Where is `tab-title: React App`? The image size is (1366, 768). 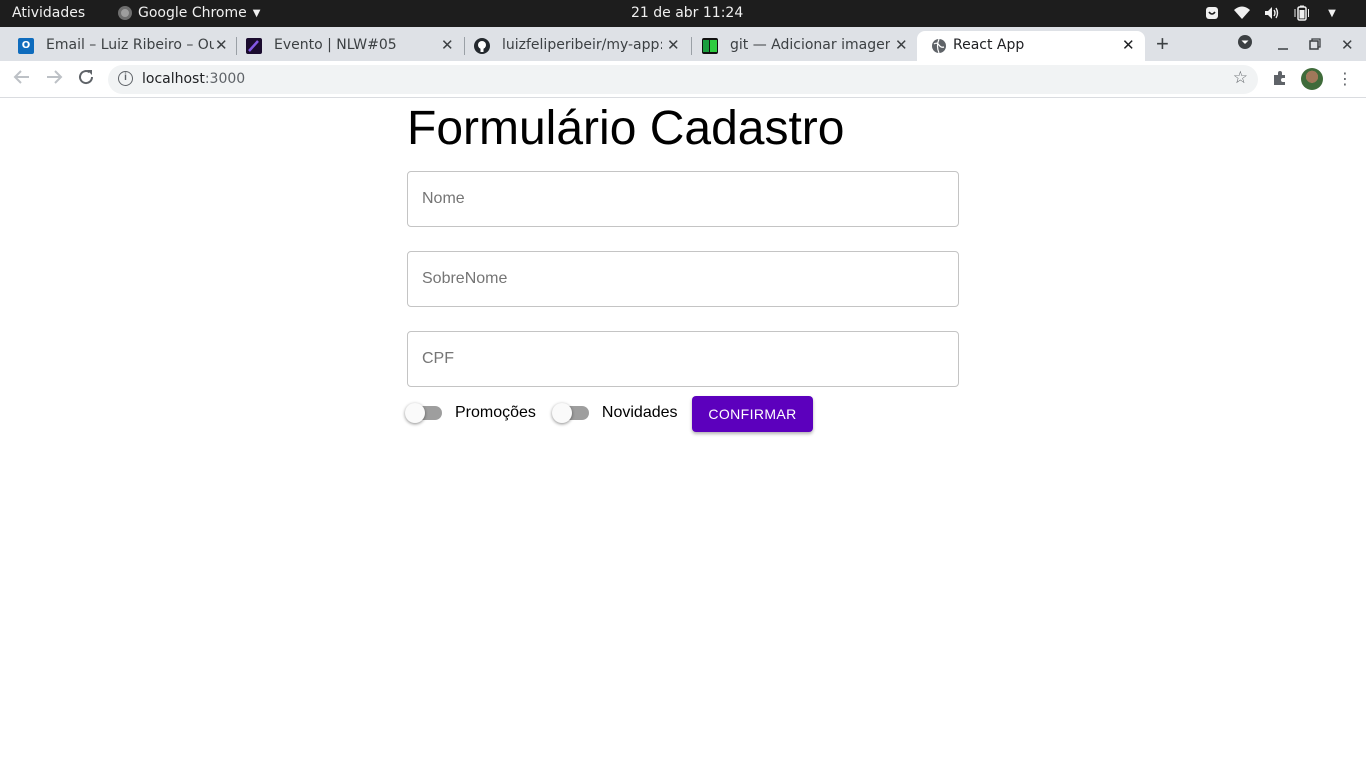 tab-title: React App is located at coordinates (989, 45).